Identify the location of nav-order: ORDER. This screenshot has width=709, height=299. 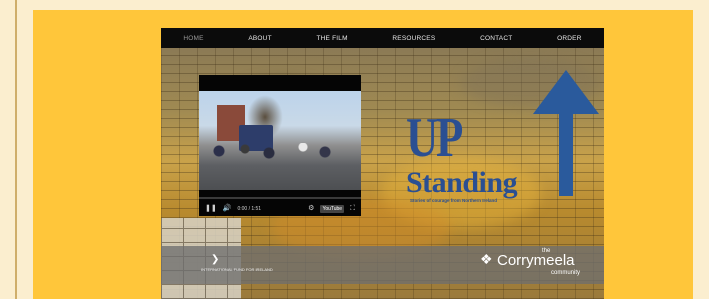
(569, 38).